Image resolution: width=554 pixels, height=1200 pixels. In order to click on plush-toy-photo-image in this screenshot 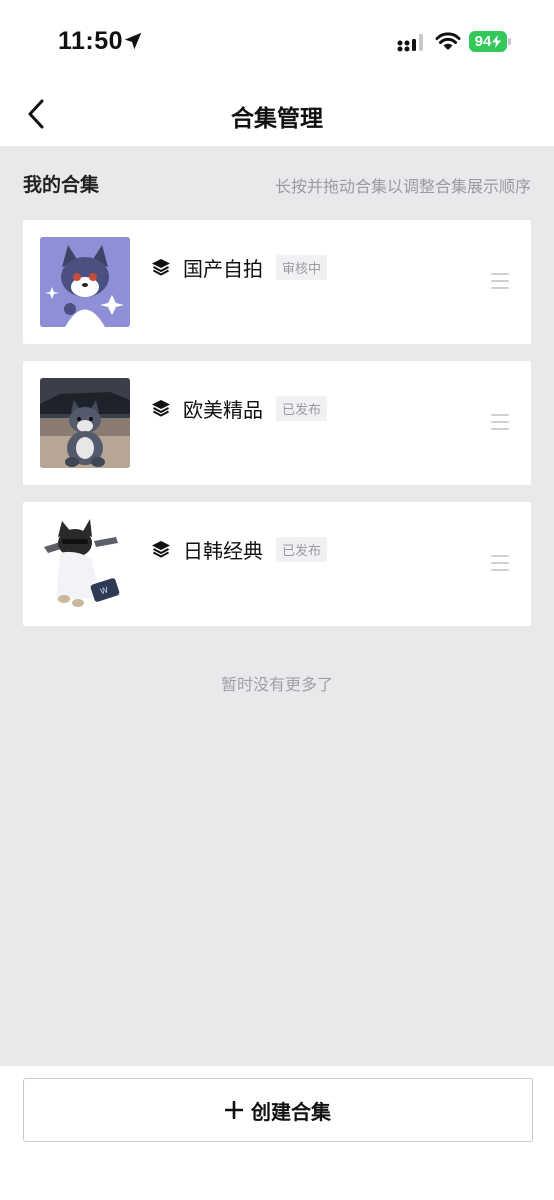, I will do `click(85, 423)`.